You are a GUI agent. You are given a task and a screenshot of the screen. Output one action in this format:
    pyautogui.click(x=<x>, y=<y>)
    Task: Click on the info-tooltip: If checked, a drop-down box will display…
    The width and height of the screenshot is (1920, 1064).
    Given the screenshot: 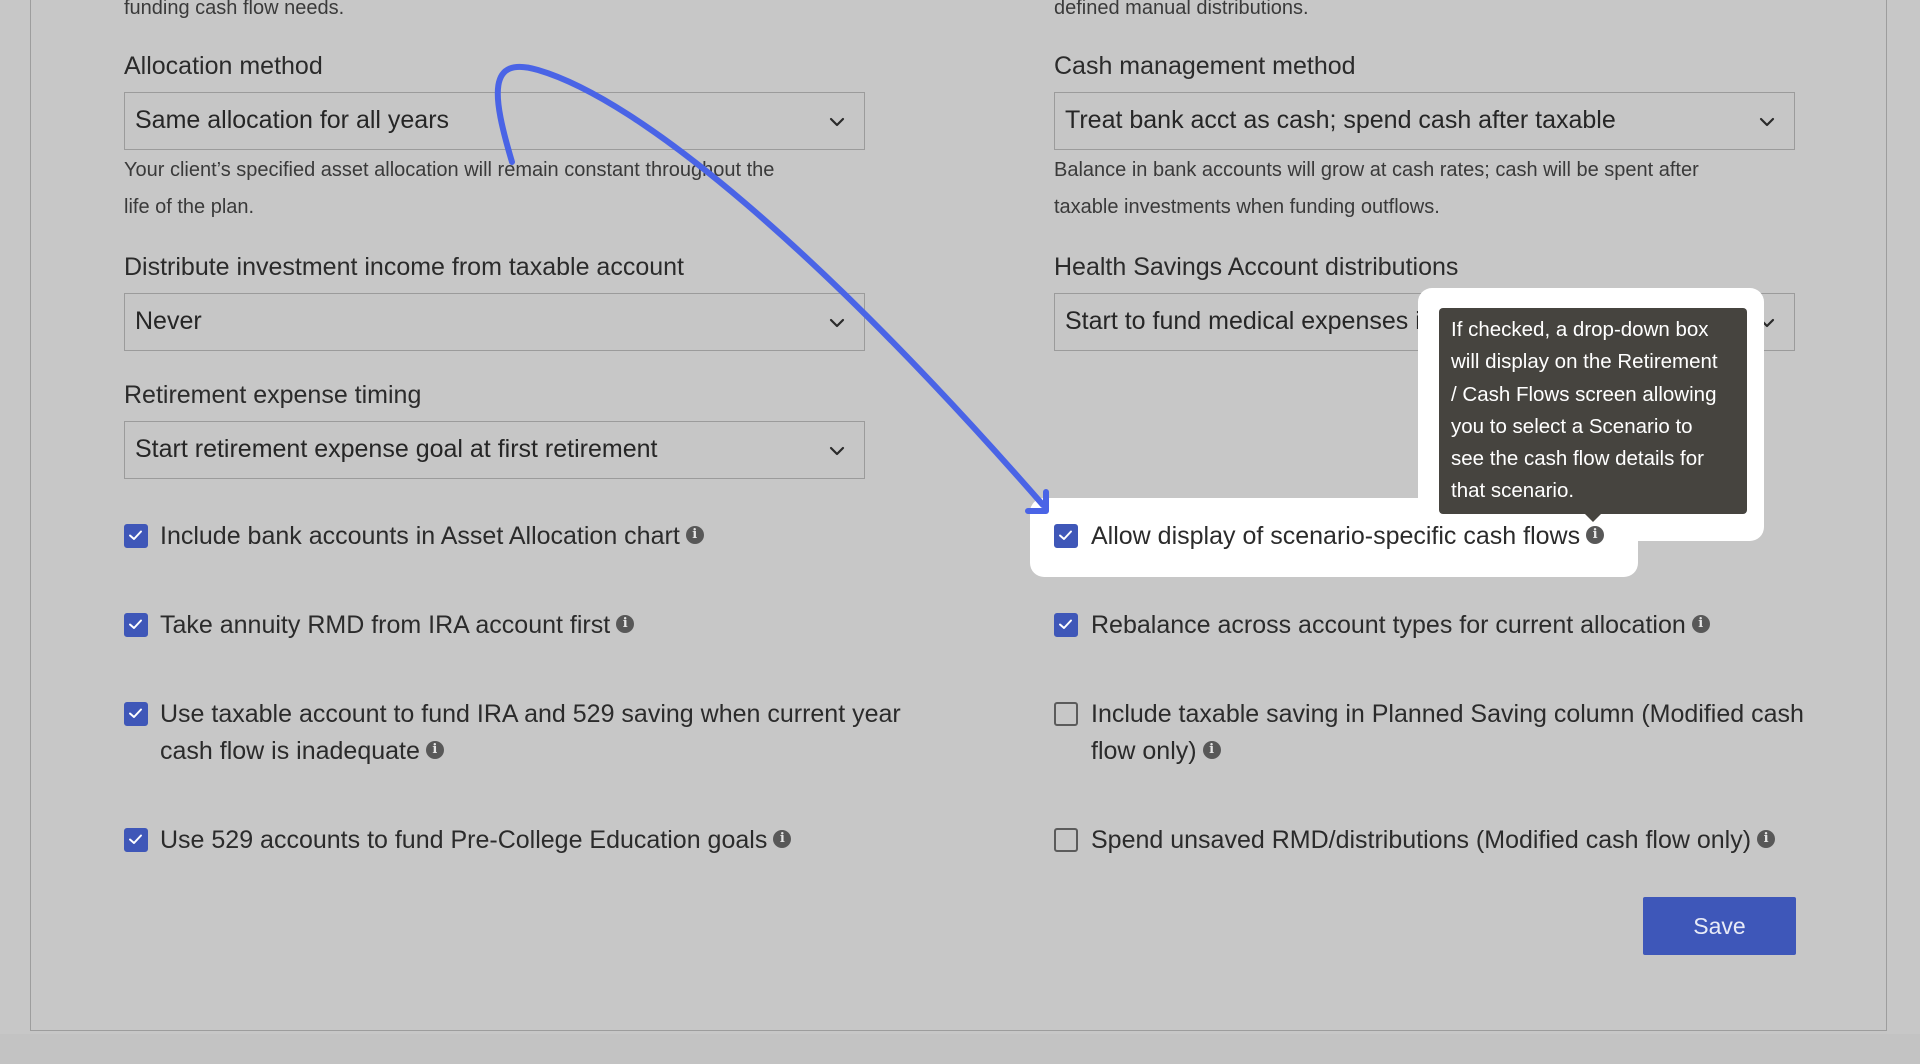 What is the action you would take?
    pyautogui.click(x=1593, y=411)
    